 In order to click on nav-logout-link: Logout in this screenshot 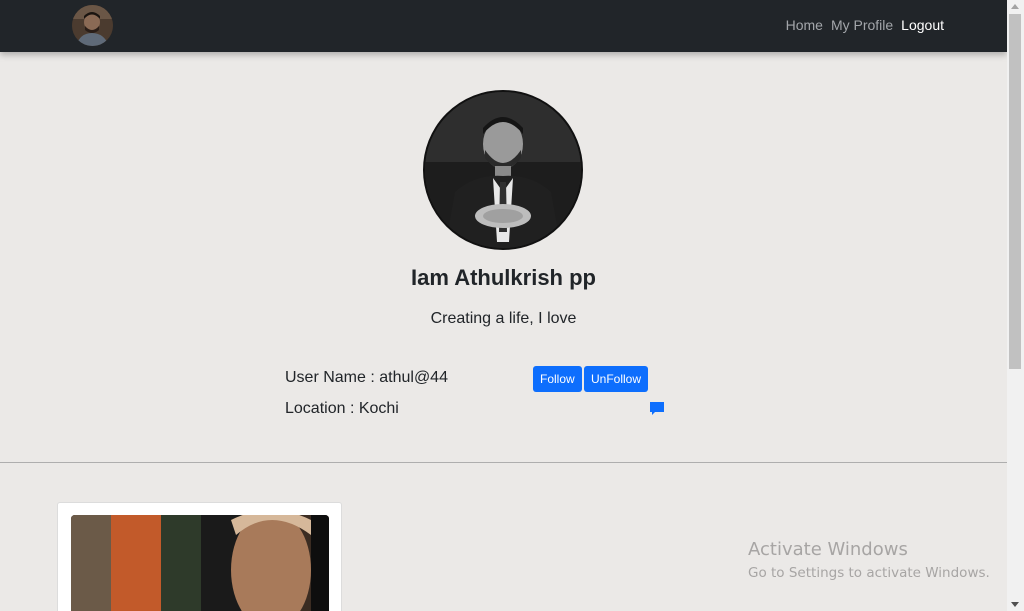, I will do `click(922, 25)`.